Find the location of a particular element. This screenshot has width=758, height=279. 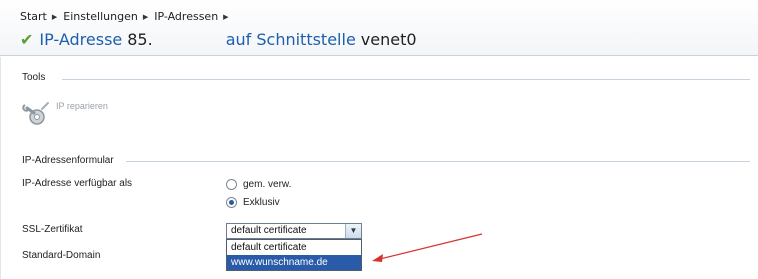

breadcrumb: Start ▶ Einstellungen ▶ IP-Adressen ▶ is located at coordinates (127, 16).